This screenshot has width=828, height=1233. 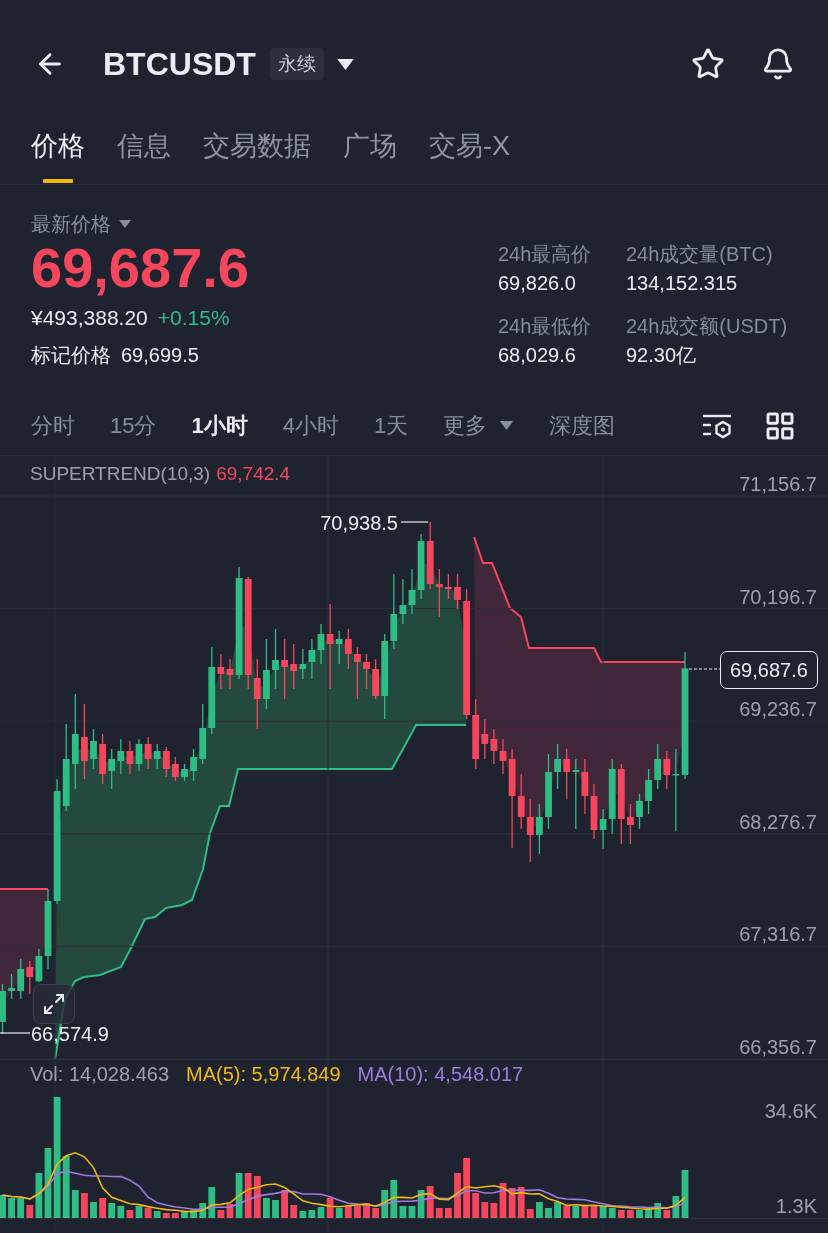 What do you see at coordinates (479, 425) in the screenshot?
I see `more-dropdown: 更多` at bounding box center [479, 425].